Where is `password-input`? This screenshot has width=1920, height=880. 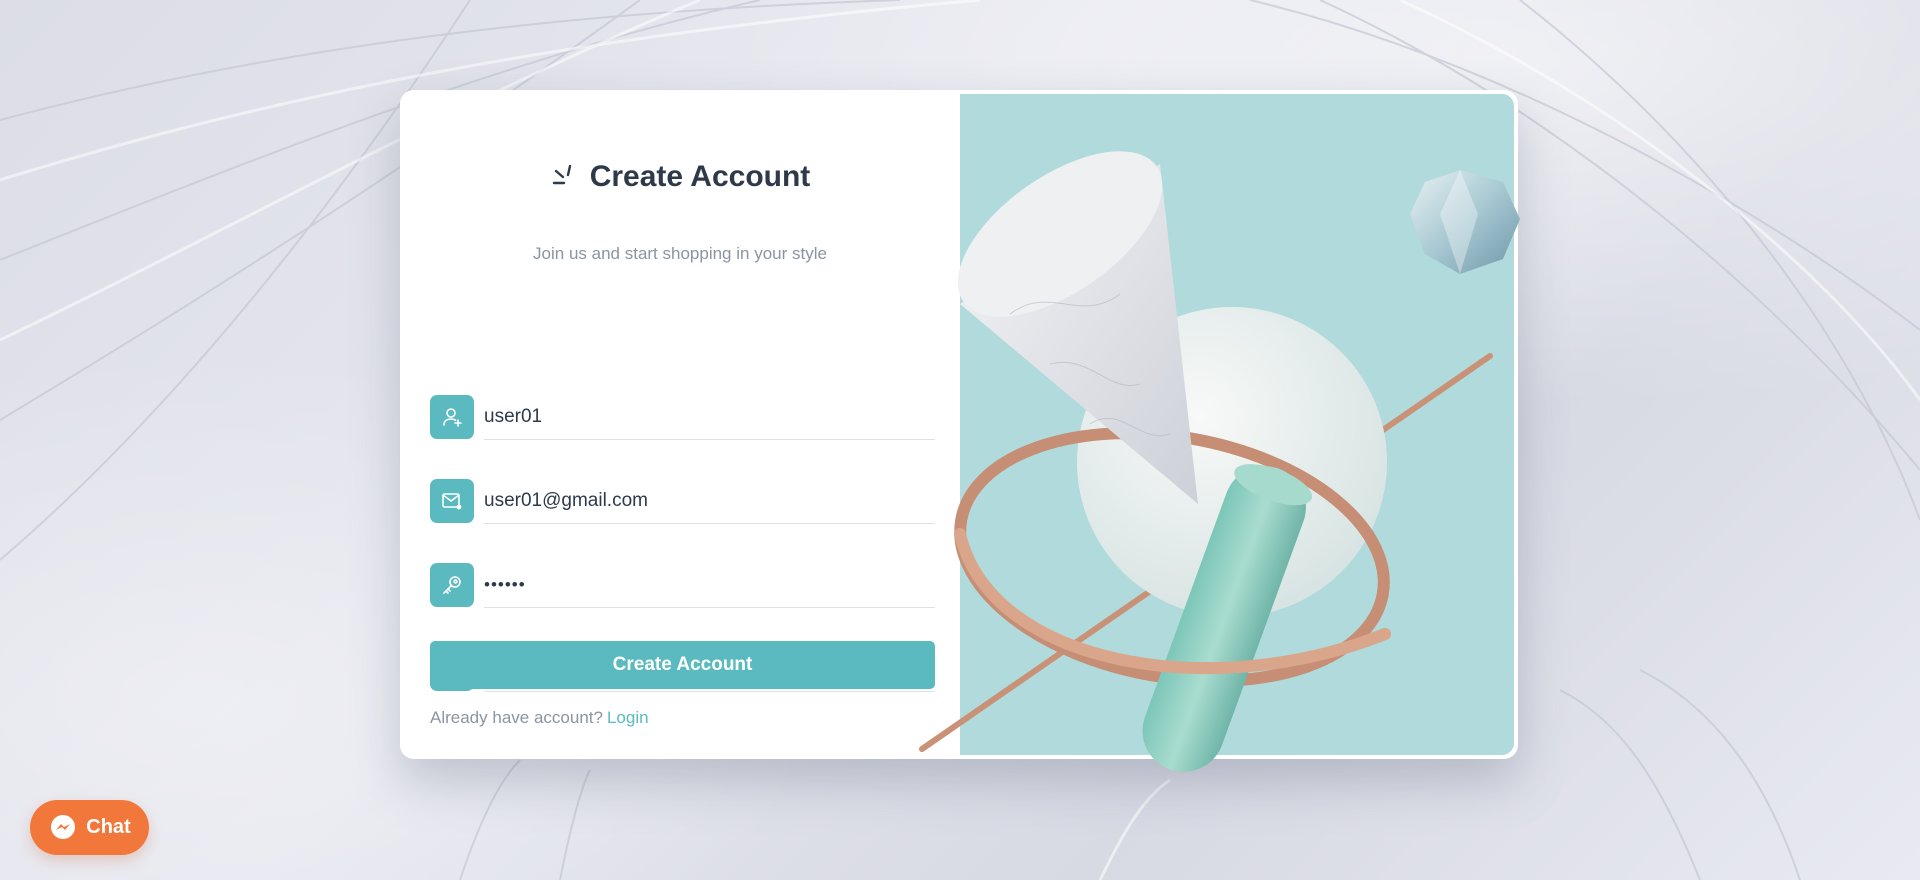
password-input is located at coordinates (709, 585).